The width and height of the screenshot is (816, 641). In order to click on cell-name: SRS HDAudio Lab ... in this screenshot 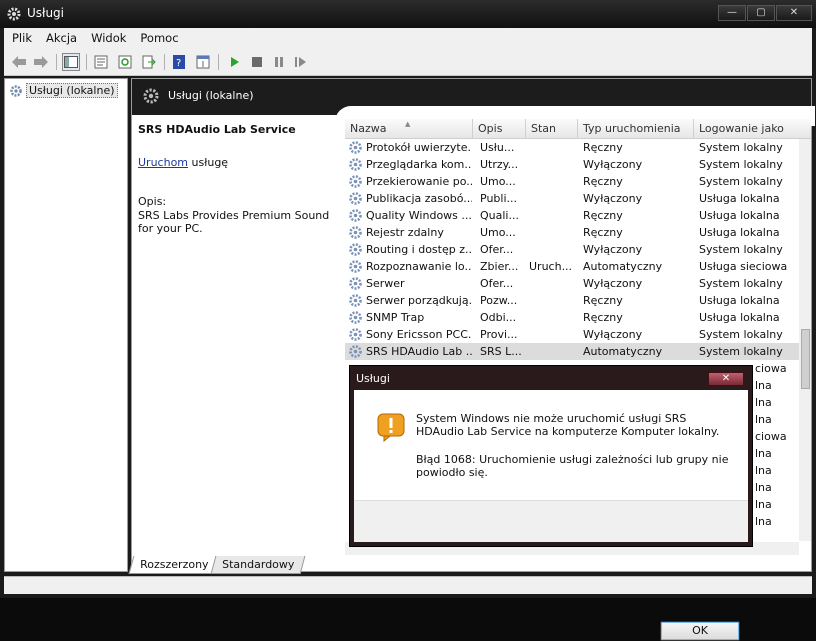, I will do `click(419, 351)`.